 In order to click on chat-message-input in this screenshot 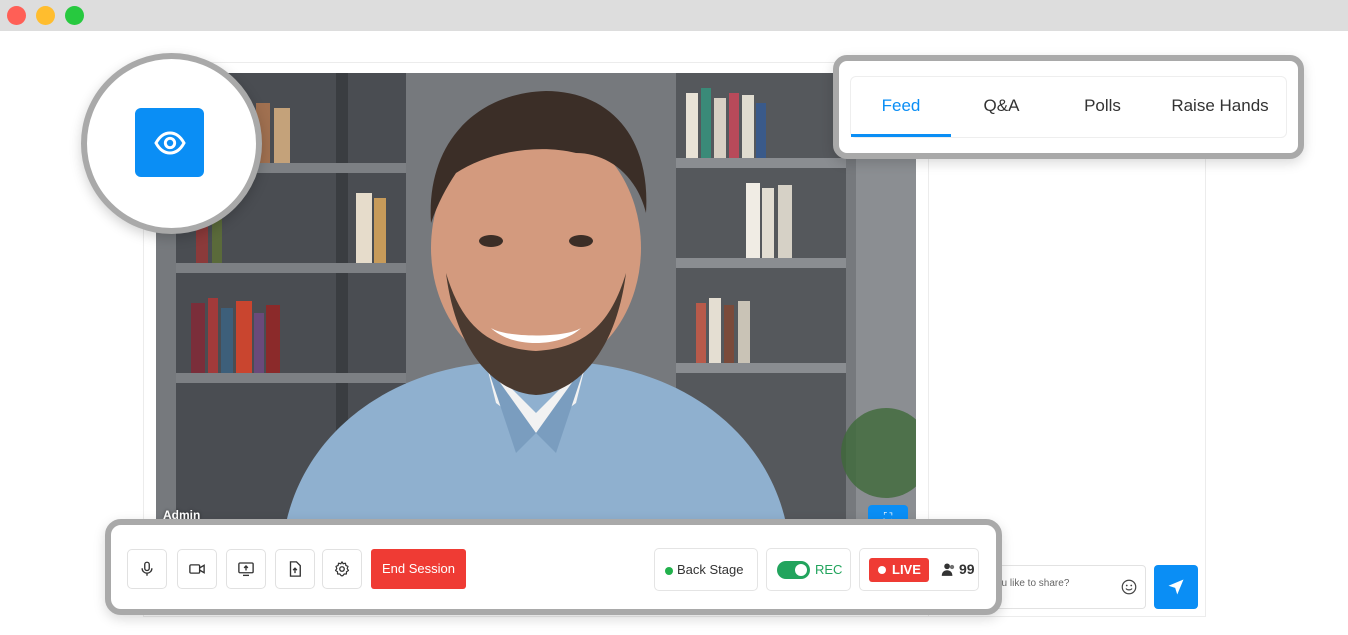, I will do `click(1056, 583)`.